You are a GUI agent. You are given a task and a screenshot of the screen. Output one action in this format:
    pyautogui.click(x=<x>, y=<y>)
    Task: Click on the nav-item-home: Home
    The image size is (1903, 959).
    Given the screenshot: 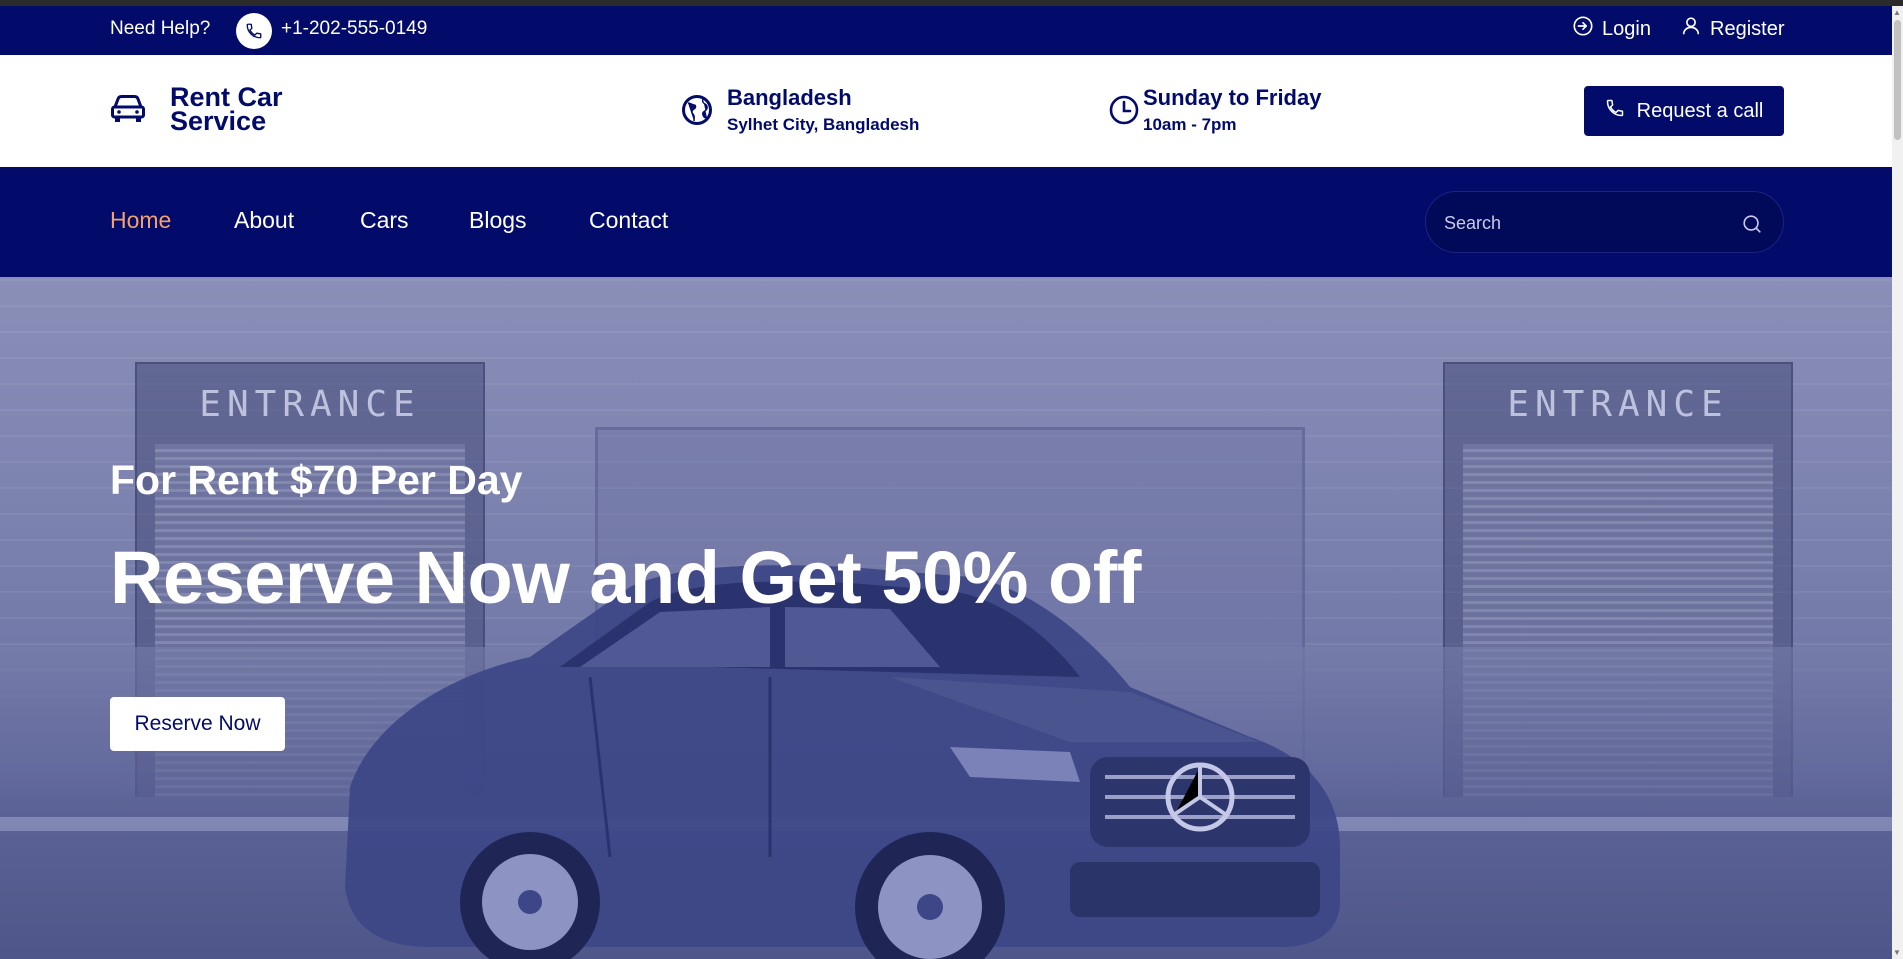 What is the action you would take?
    pyautogui.click(x=140, y=220)
    